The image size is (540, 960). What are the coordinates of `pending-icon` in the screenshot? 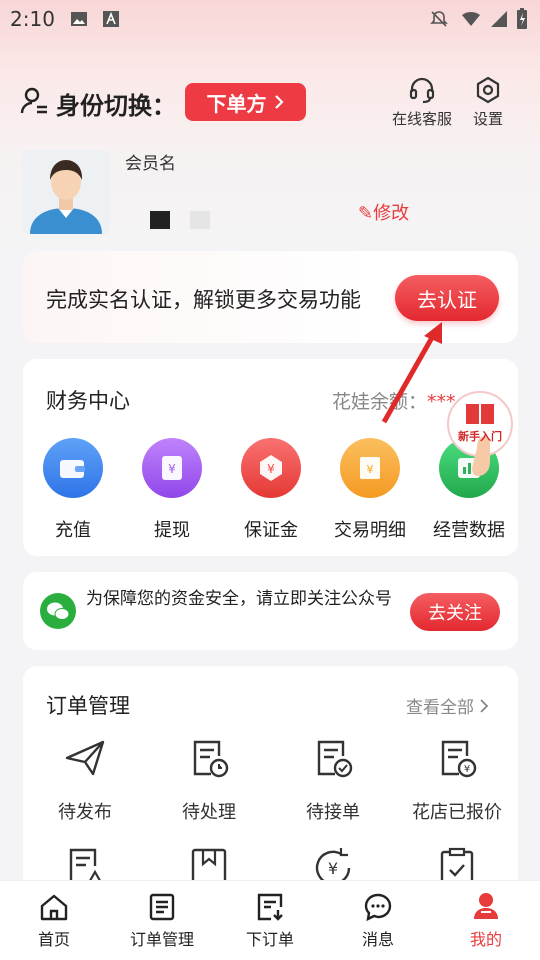 It's located at (211, 759).